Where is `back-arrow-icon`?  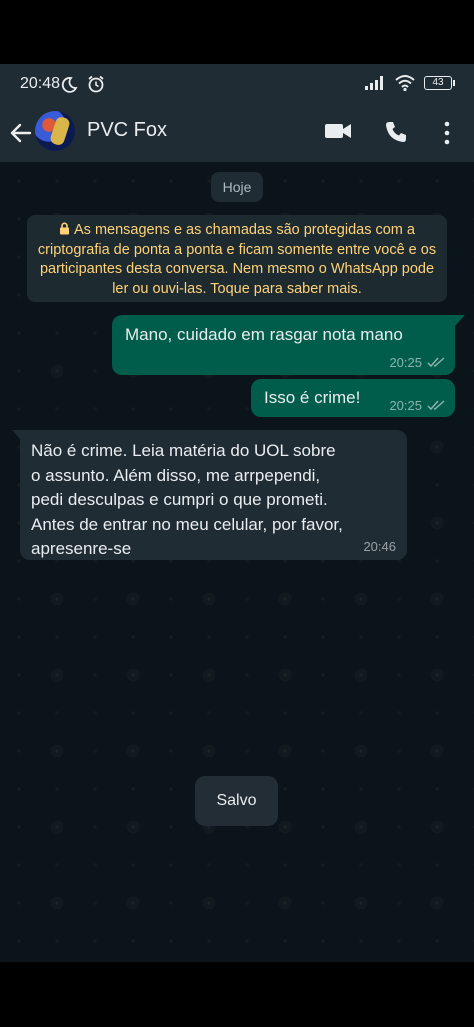
back-arrow-icon is located at coordinates (21, 133).